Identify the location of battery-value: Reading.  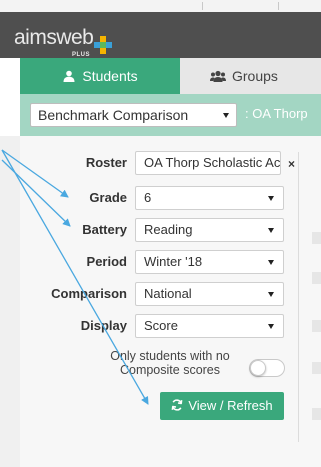
(168, 229).